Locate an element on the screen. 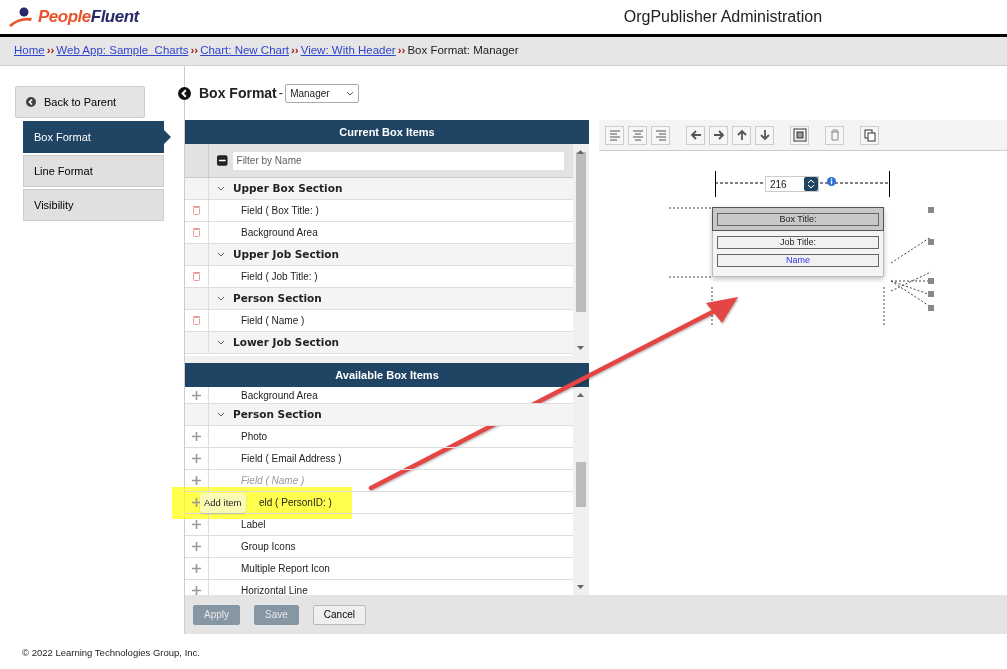 This screenshot has height=669, width=1007. sidebar-tab: Visibility is located at coordinates (93, 205).